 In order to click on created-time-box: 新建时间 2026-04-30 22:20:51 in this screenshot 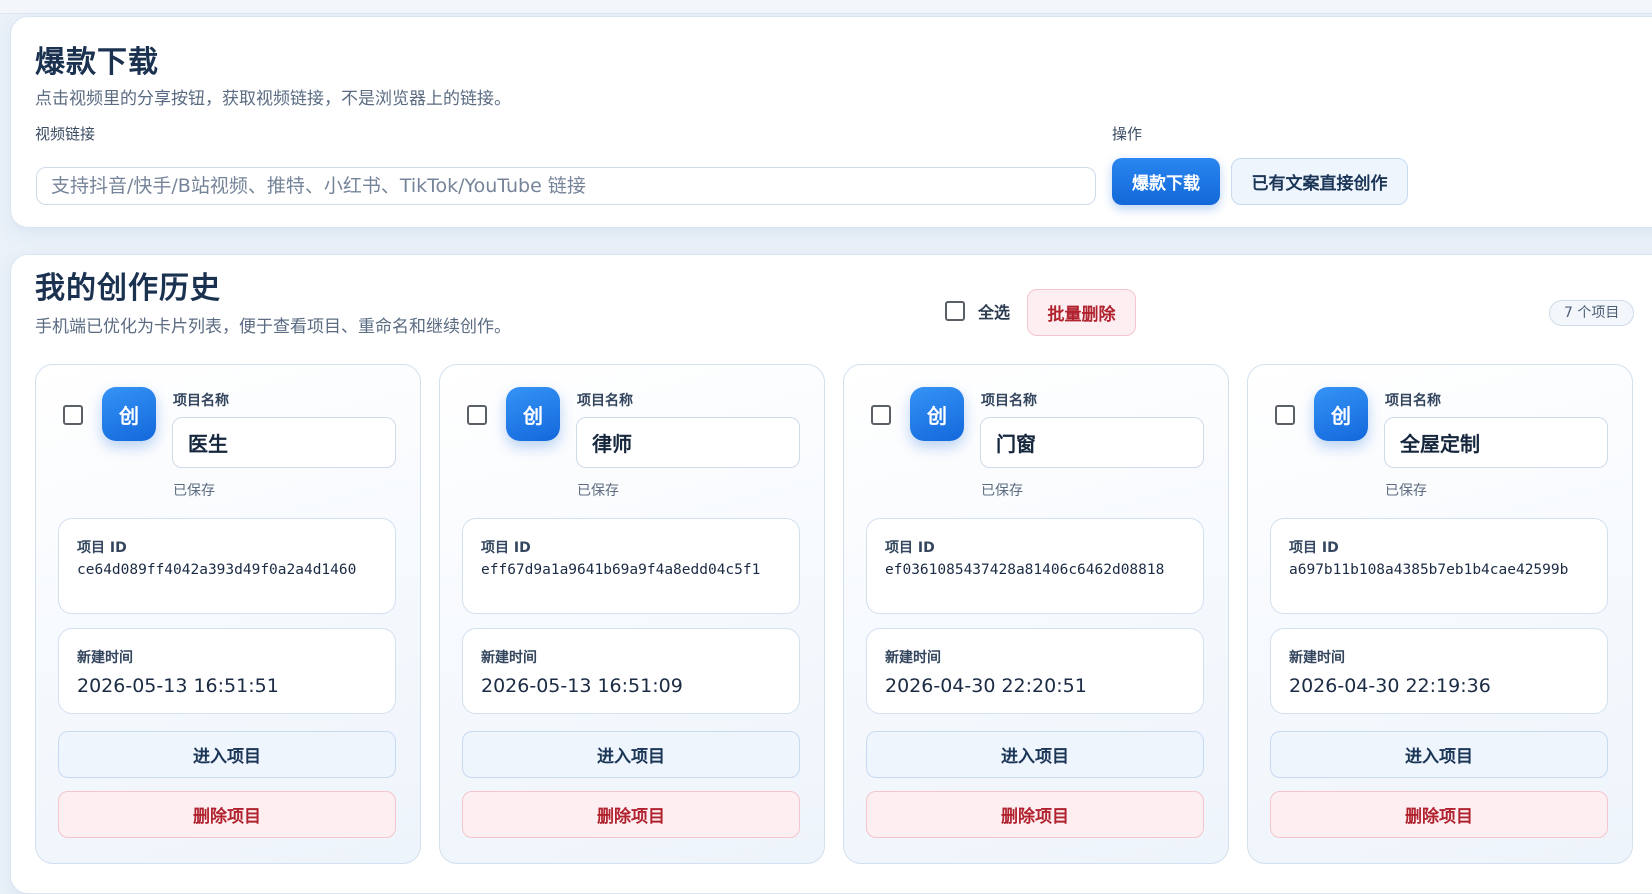, I will do `click(1035, 671)`.